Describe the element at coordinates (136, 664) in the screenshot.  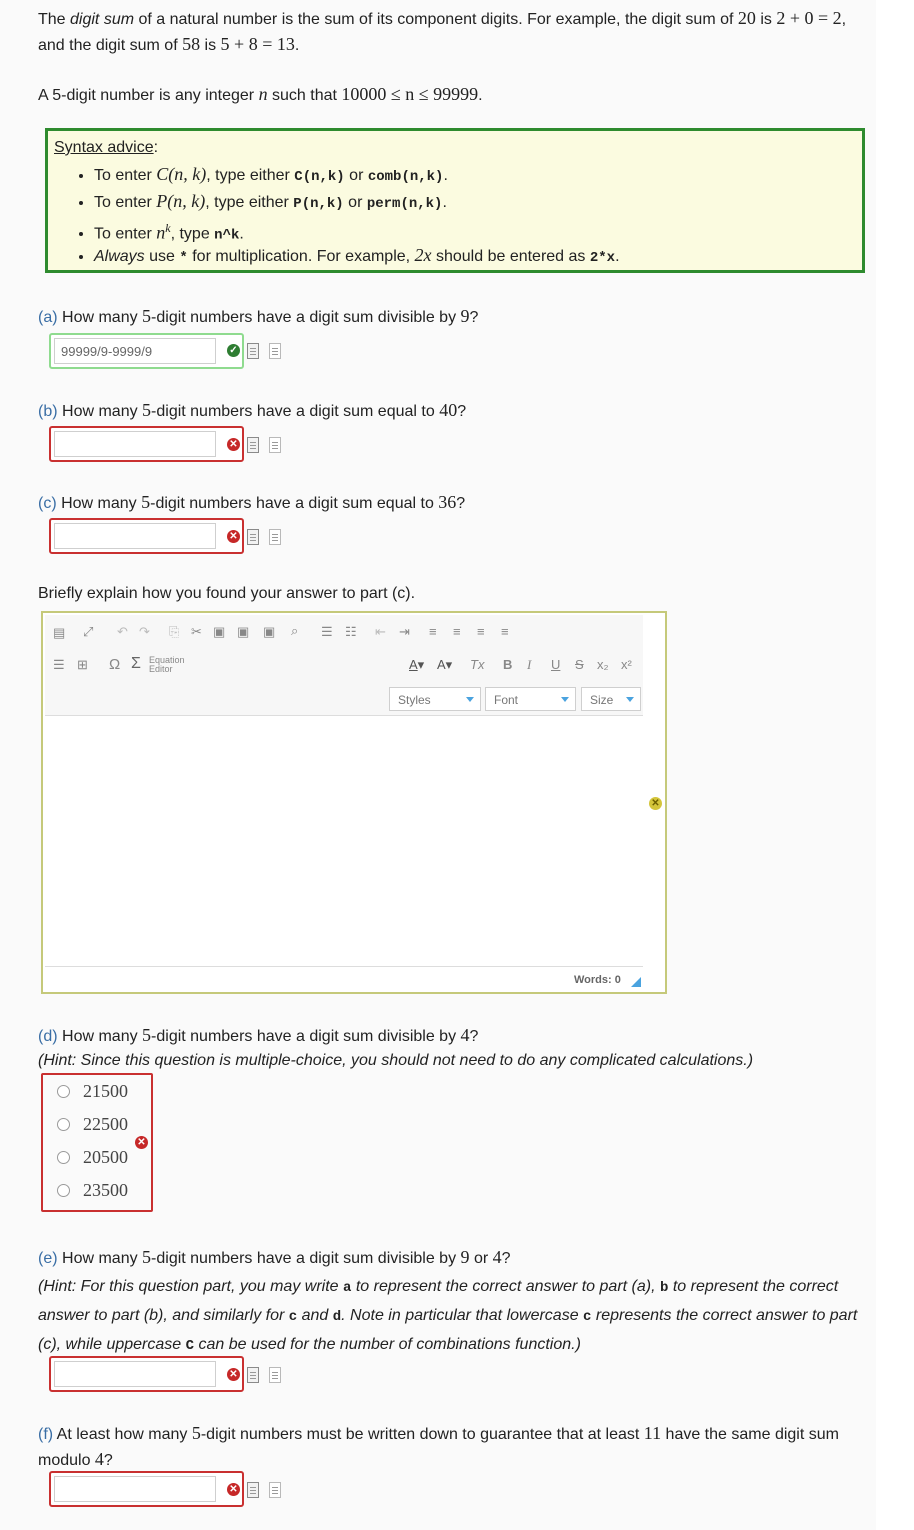
I see `equation-editor-icon: Σ` at that location.